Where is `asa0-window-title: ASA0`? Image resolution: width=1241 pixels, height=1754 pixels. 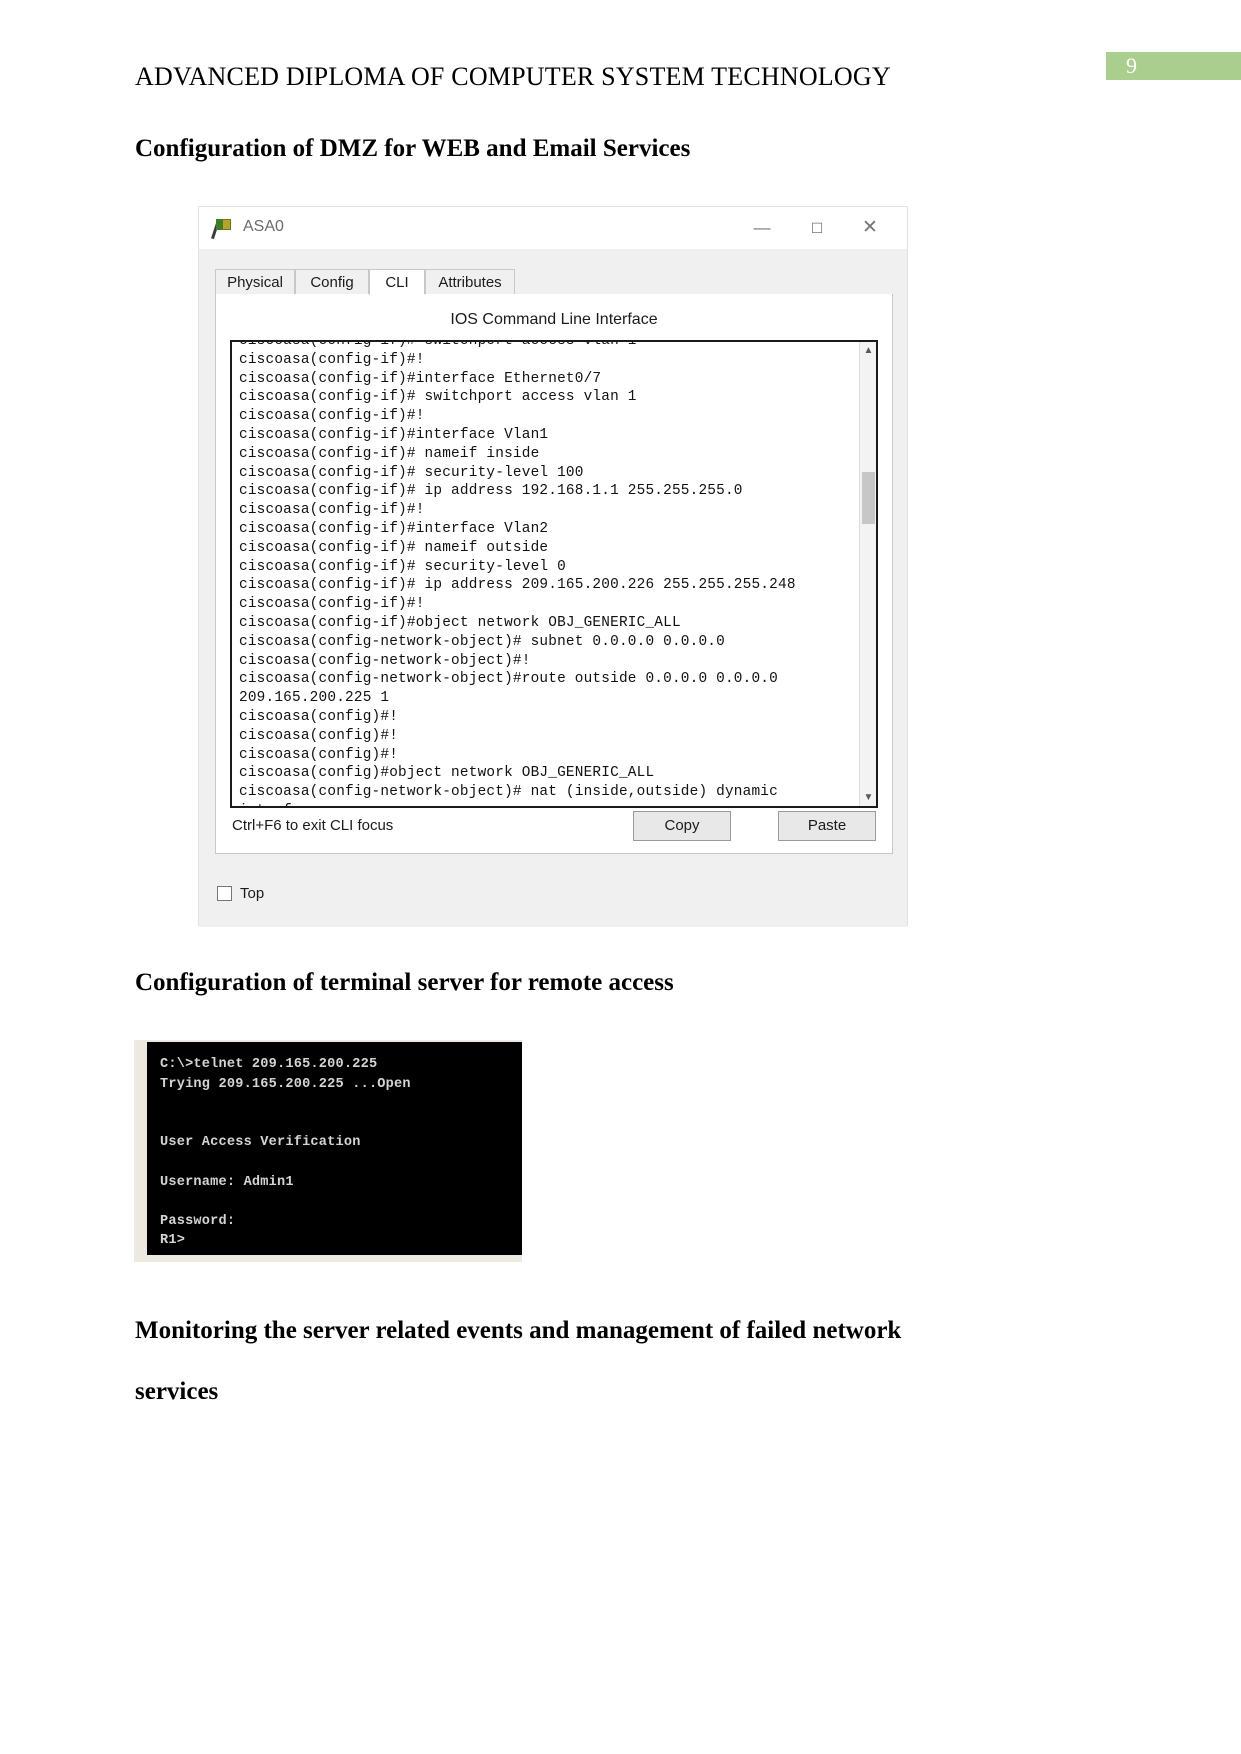
asa0-window-title: ASA0 is located at coordinates (263, 226).